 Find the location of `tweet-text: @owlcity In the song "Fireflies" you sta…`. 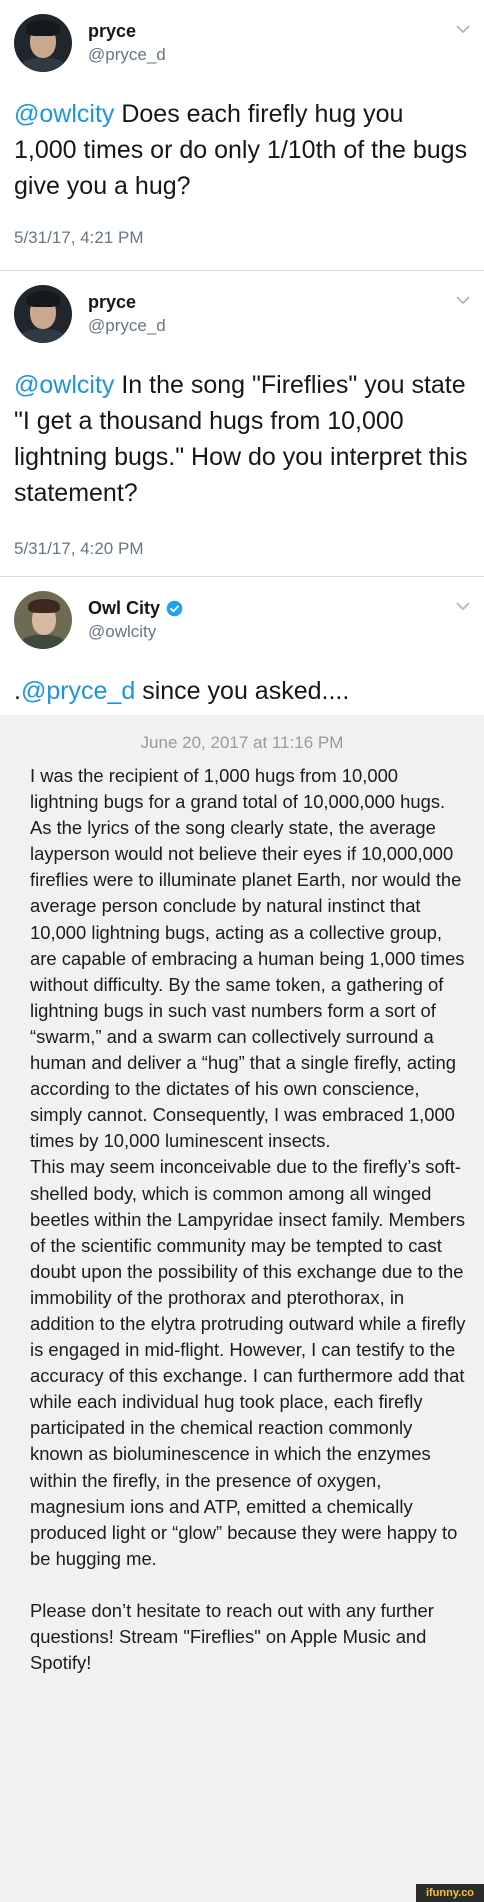

tweet-text: @owlcity In the song "Fireflies" you sta… is located at coordinates (242, 439).